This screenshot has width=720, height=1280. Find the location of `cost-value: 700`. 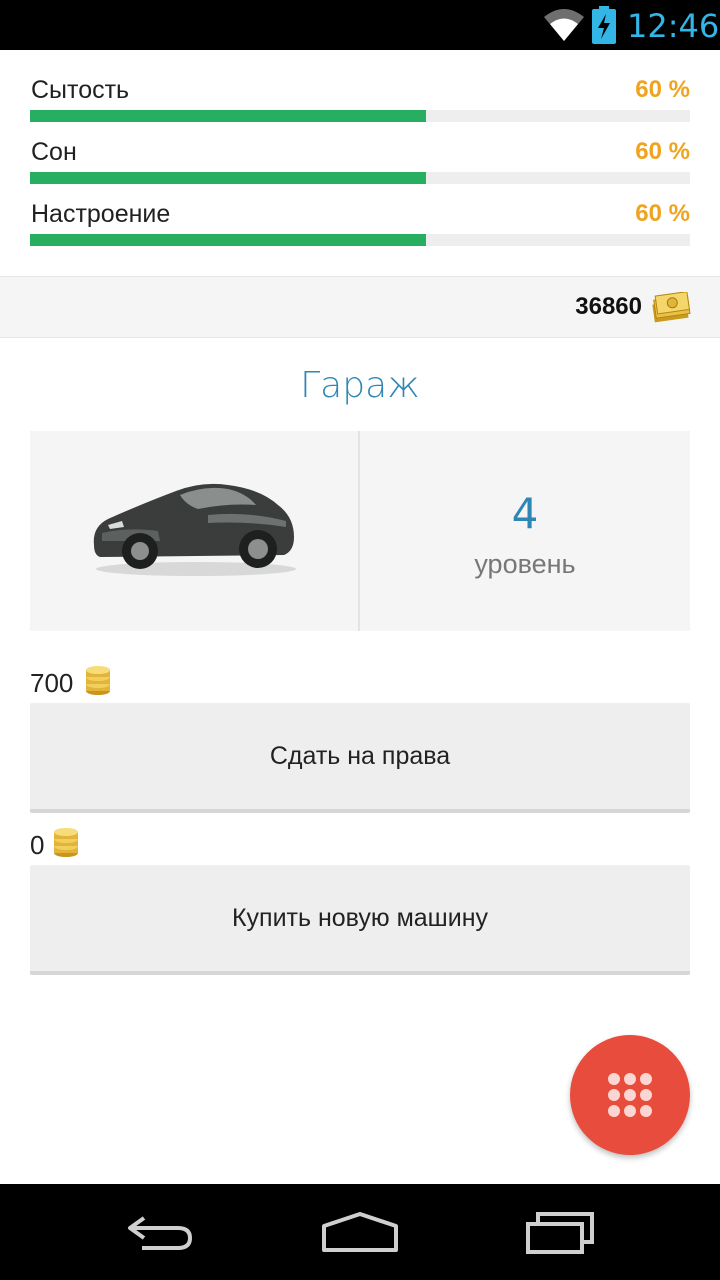

cost-value: 700 is located at coordinates (52, 683).